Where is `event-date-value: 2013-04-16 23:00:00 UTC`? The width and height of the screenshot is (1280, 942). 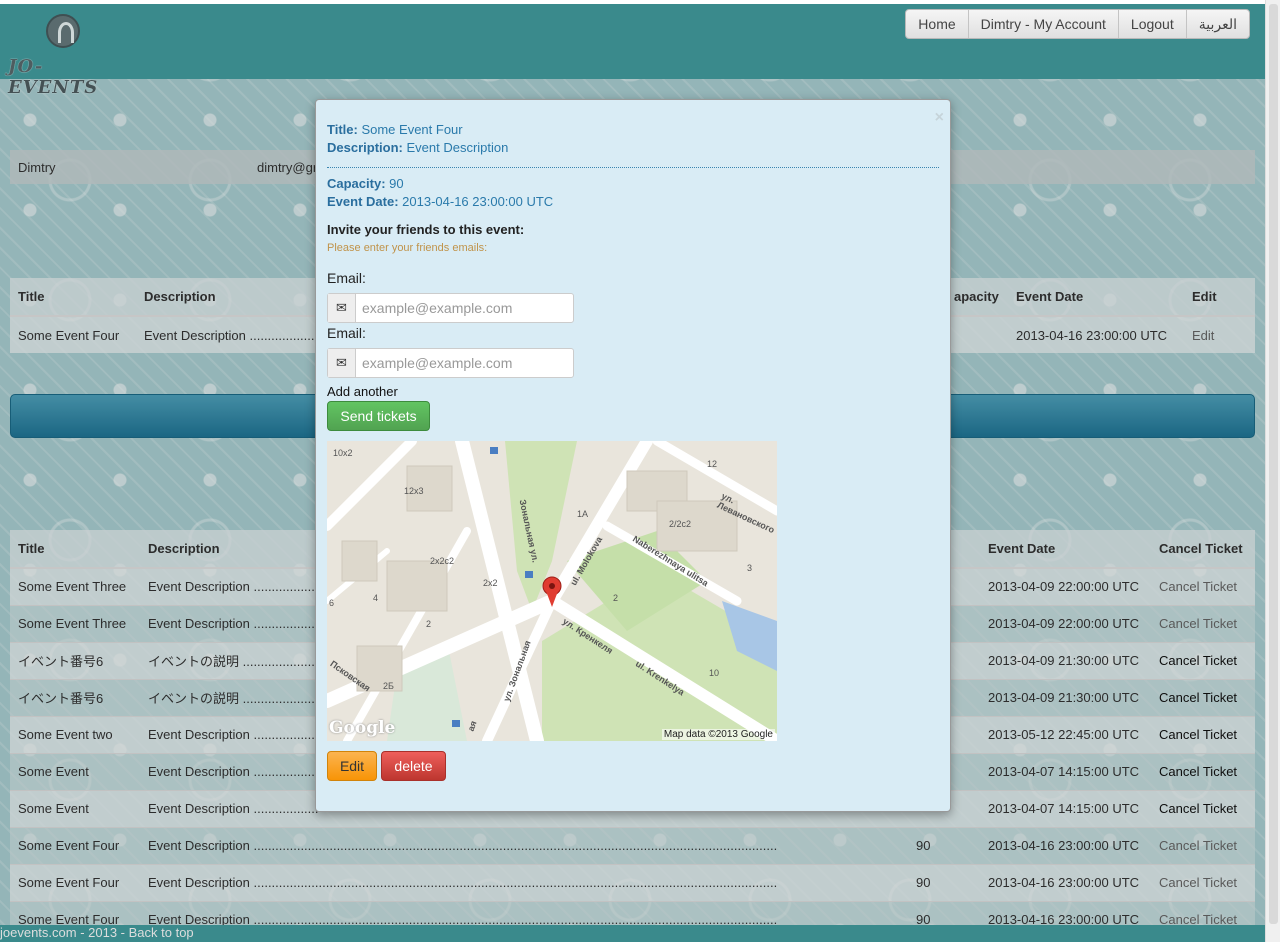
event-date-value: 2013-04-16 23:00:00 UTC is located at coordinates (478, 201).